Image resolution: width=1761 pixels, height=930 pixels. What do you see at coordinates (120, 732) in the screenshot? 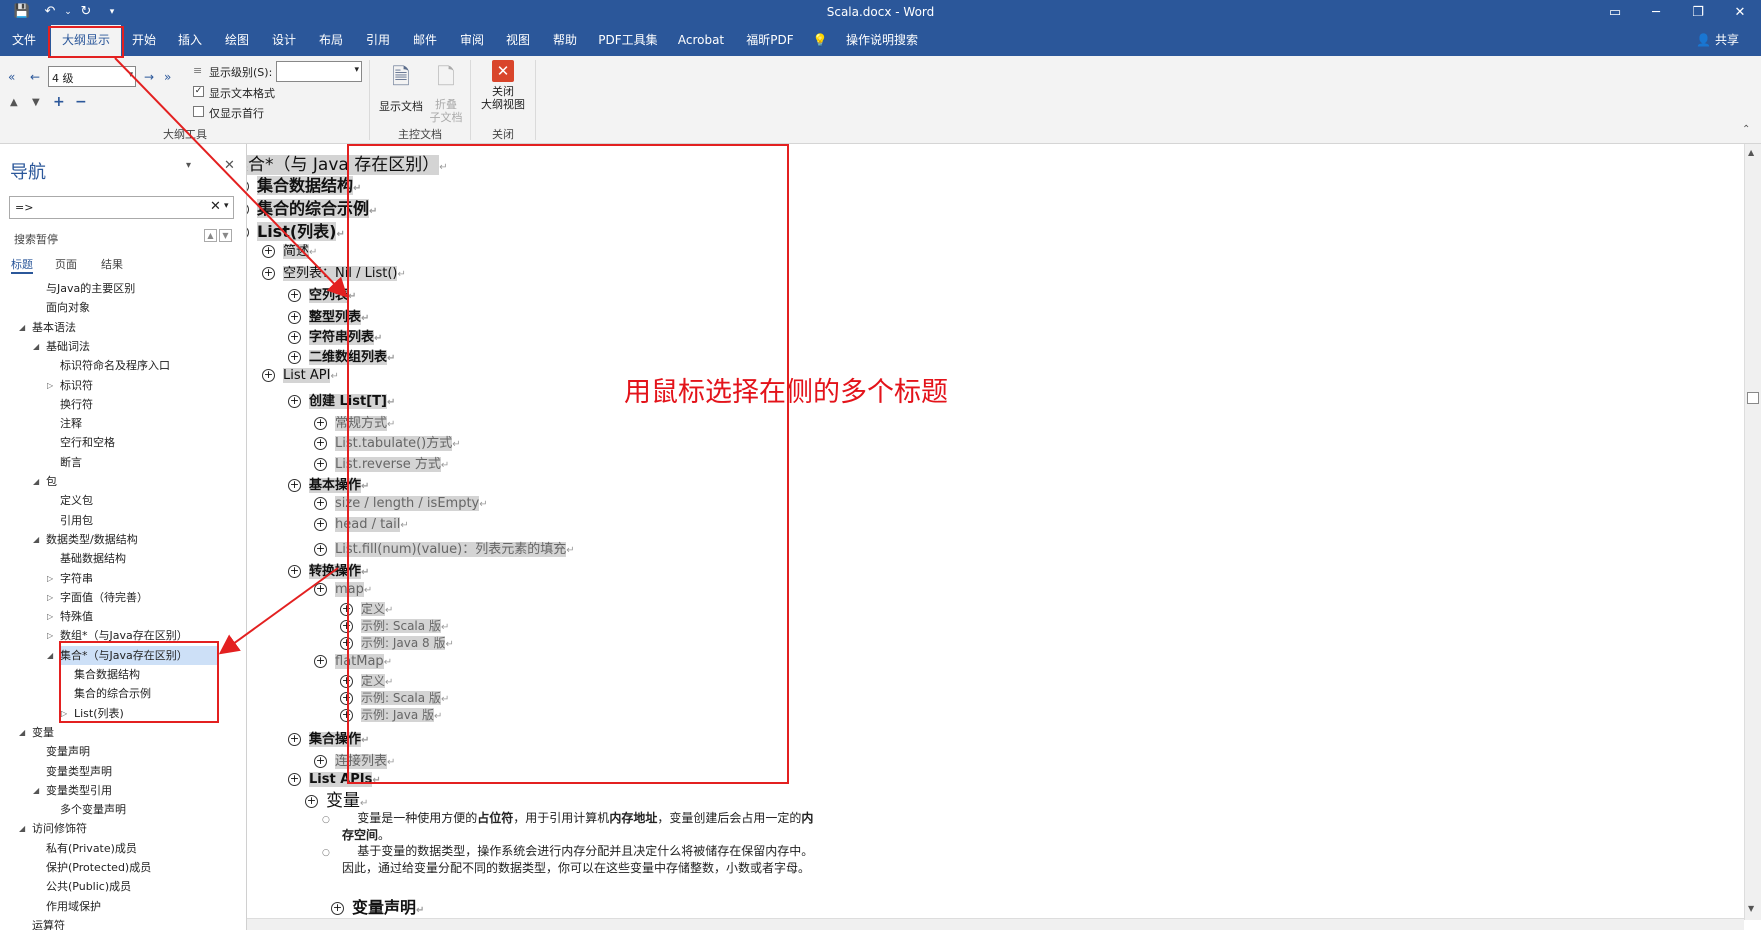
I see `nav-tree-item: ◢ 变量` at bounding box center [120, 732].